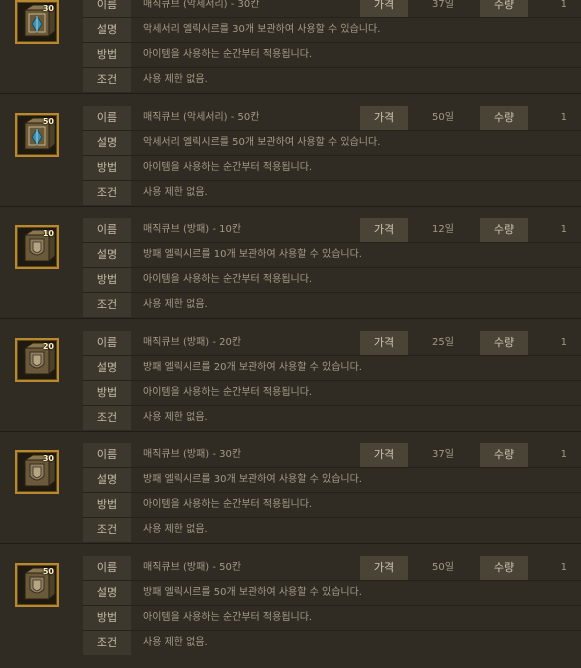 The width and height of the screenshot is (581, 668). I want to click on name-row: 이름 매직큐브 (방패) - 10칸 가격 12일 수량 1, so click(332, 230).